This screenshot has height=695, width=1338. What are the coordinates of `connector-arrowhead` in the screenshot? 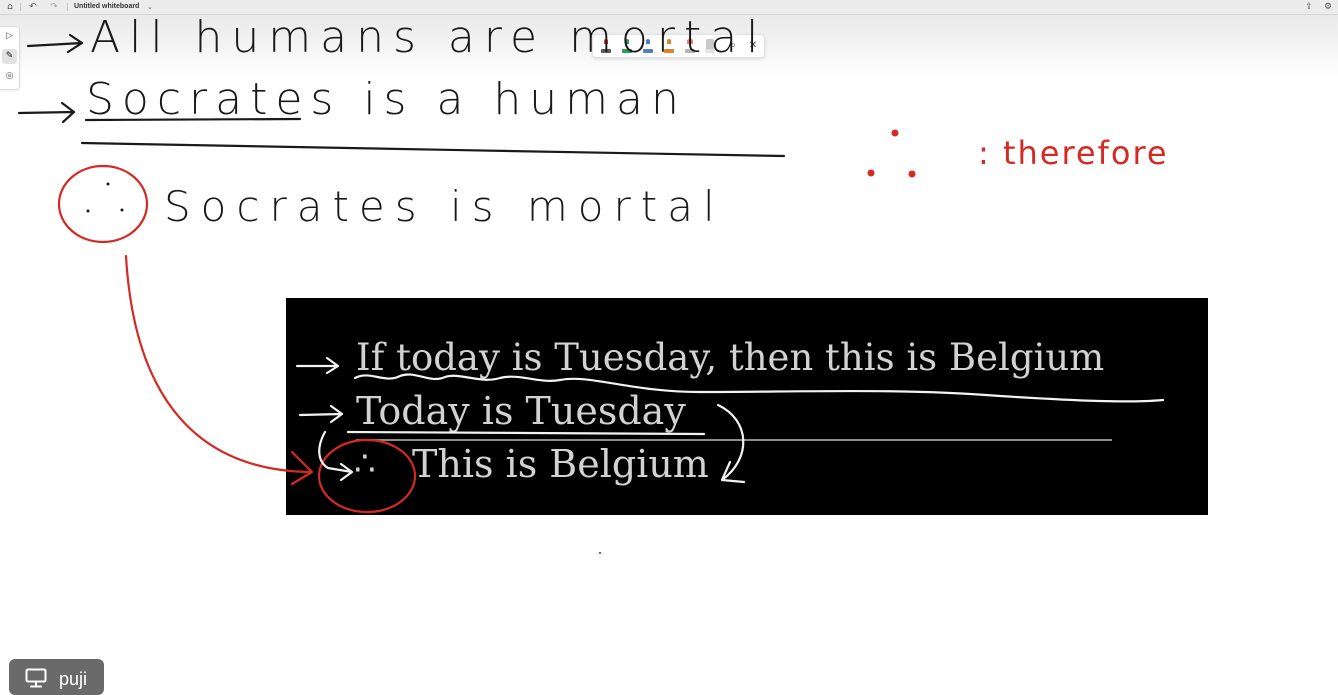 It's located at (302, 468).